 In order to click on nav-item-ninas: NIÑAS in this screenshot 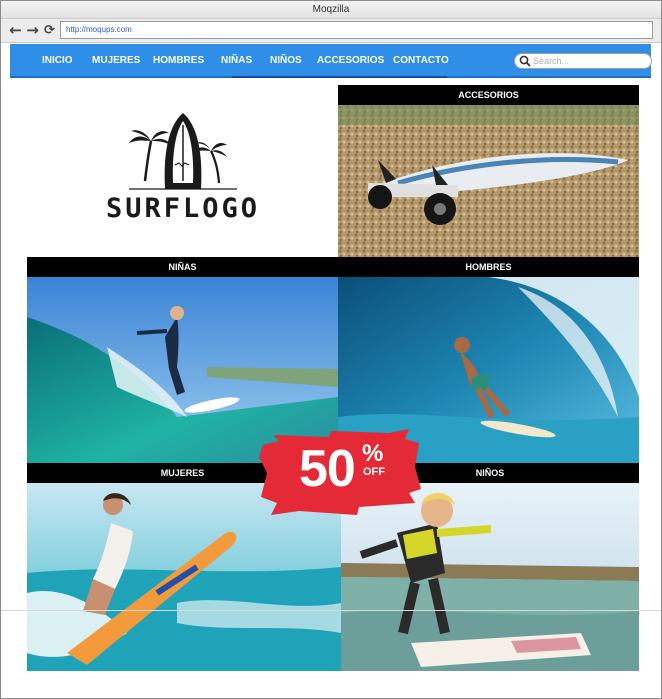, I will do `click(236, 61)`.